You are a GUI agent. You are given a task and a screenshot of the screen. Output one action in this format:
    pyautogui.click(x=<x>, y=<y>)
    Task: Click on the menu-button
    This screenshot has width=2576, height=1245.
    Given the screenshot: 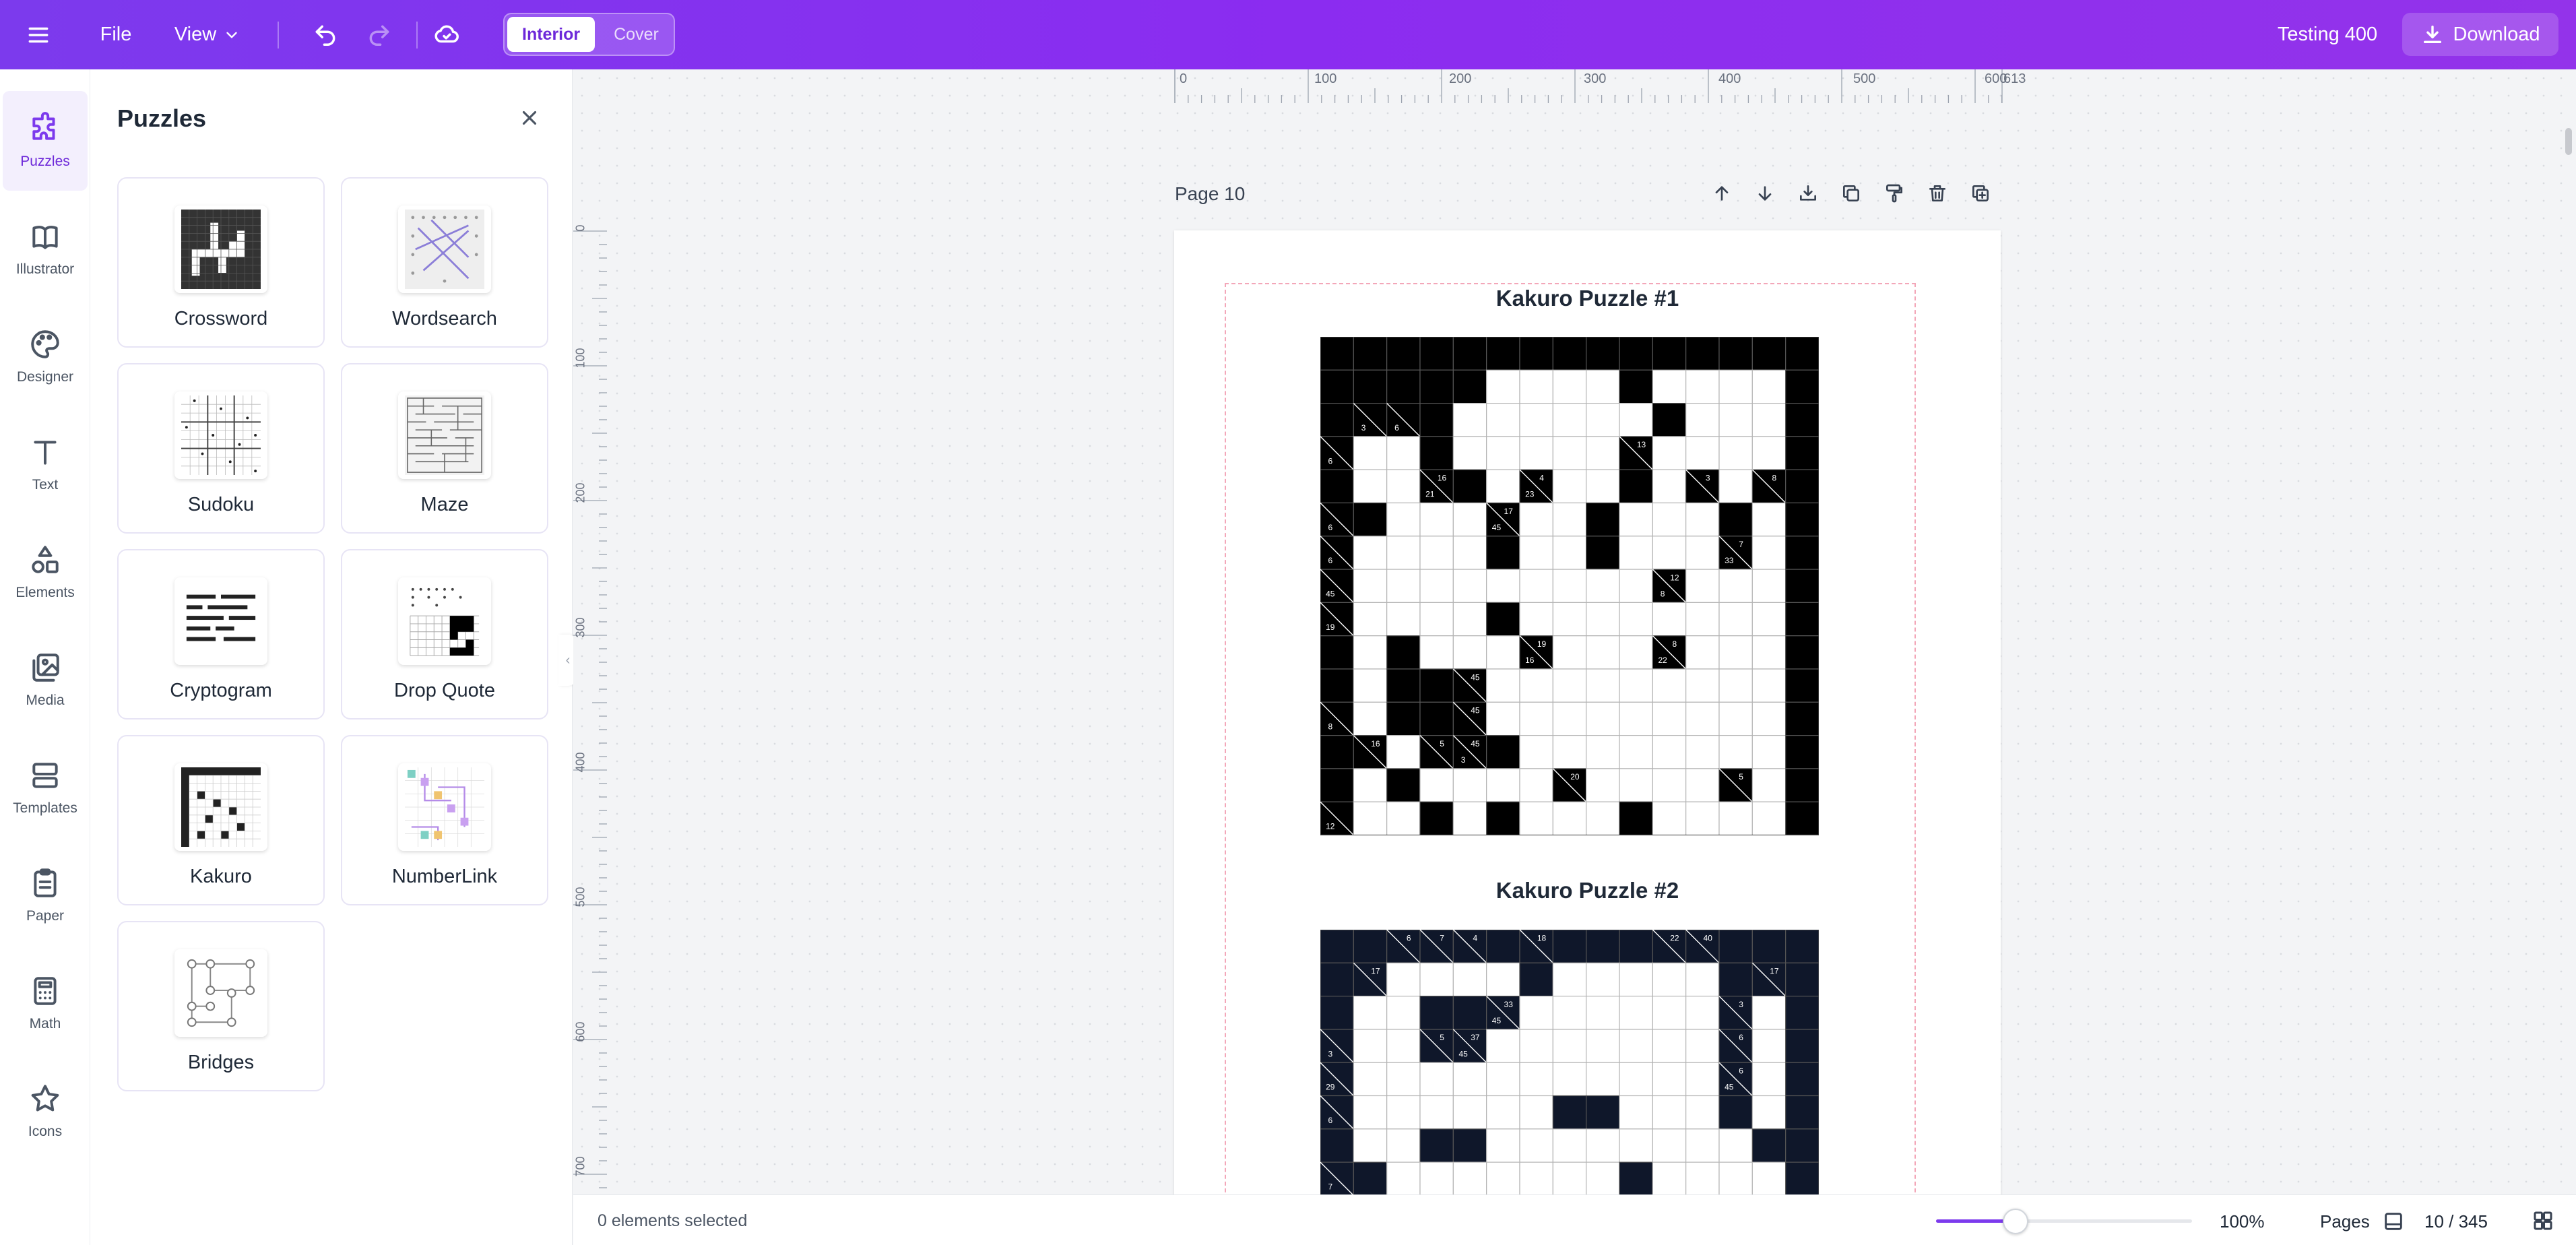 What is the action you would take?
    pyautogui.click(x=38, y=34)
    